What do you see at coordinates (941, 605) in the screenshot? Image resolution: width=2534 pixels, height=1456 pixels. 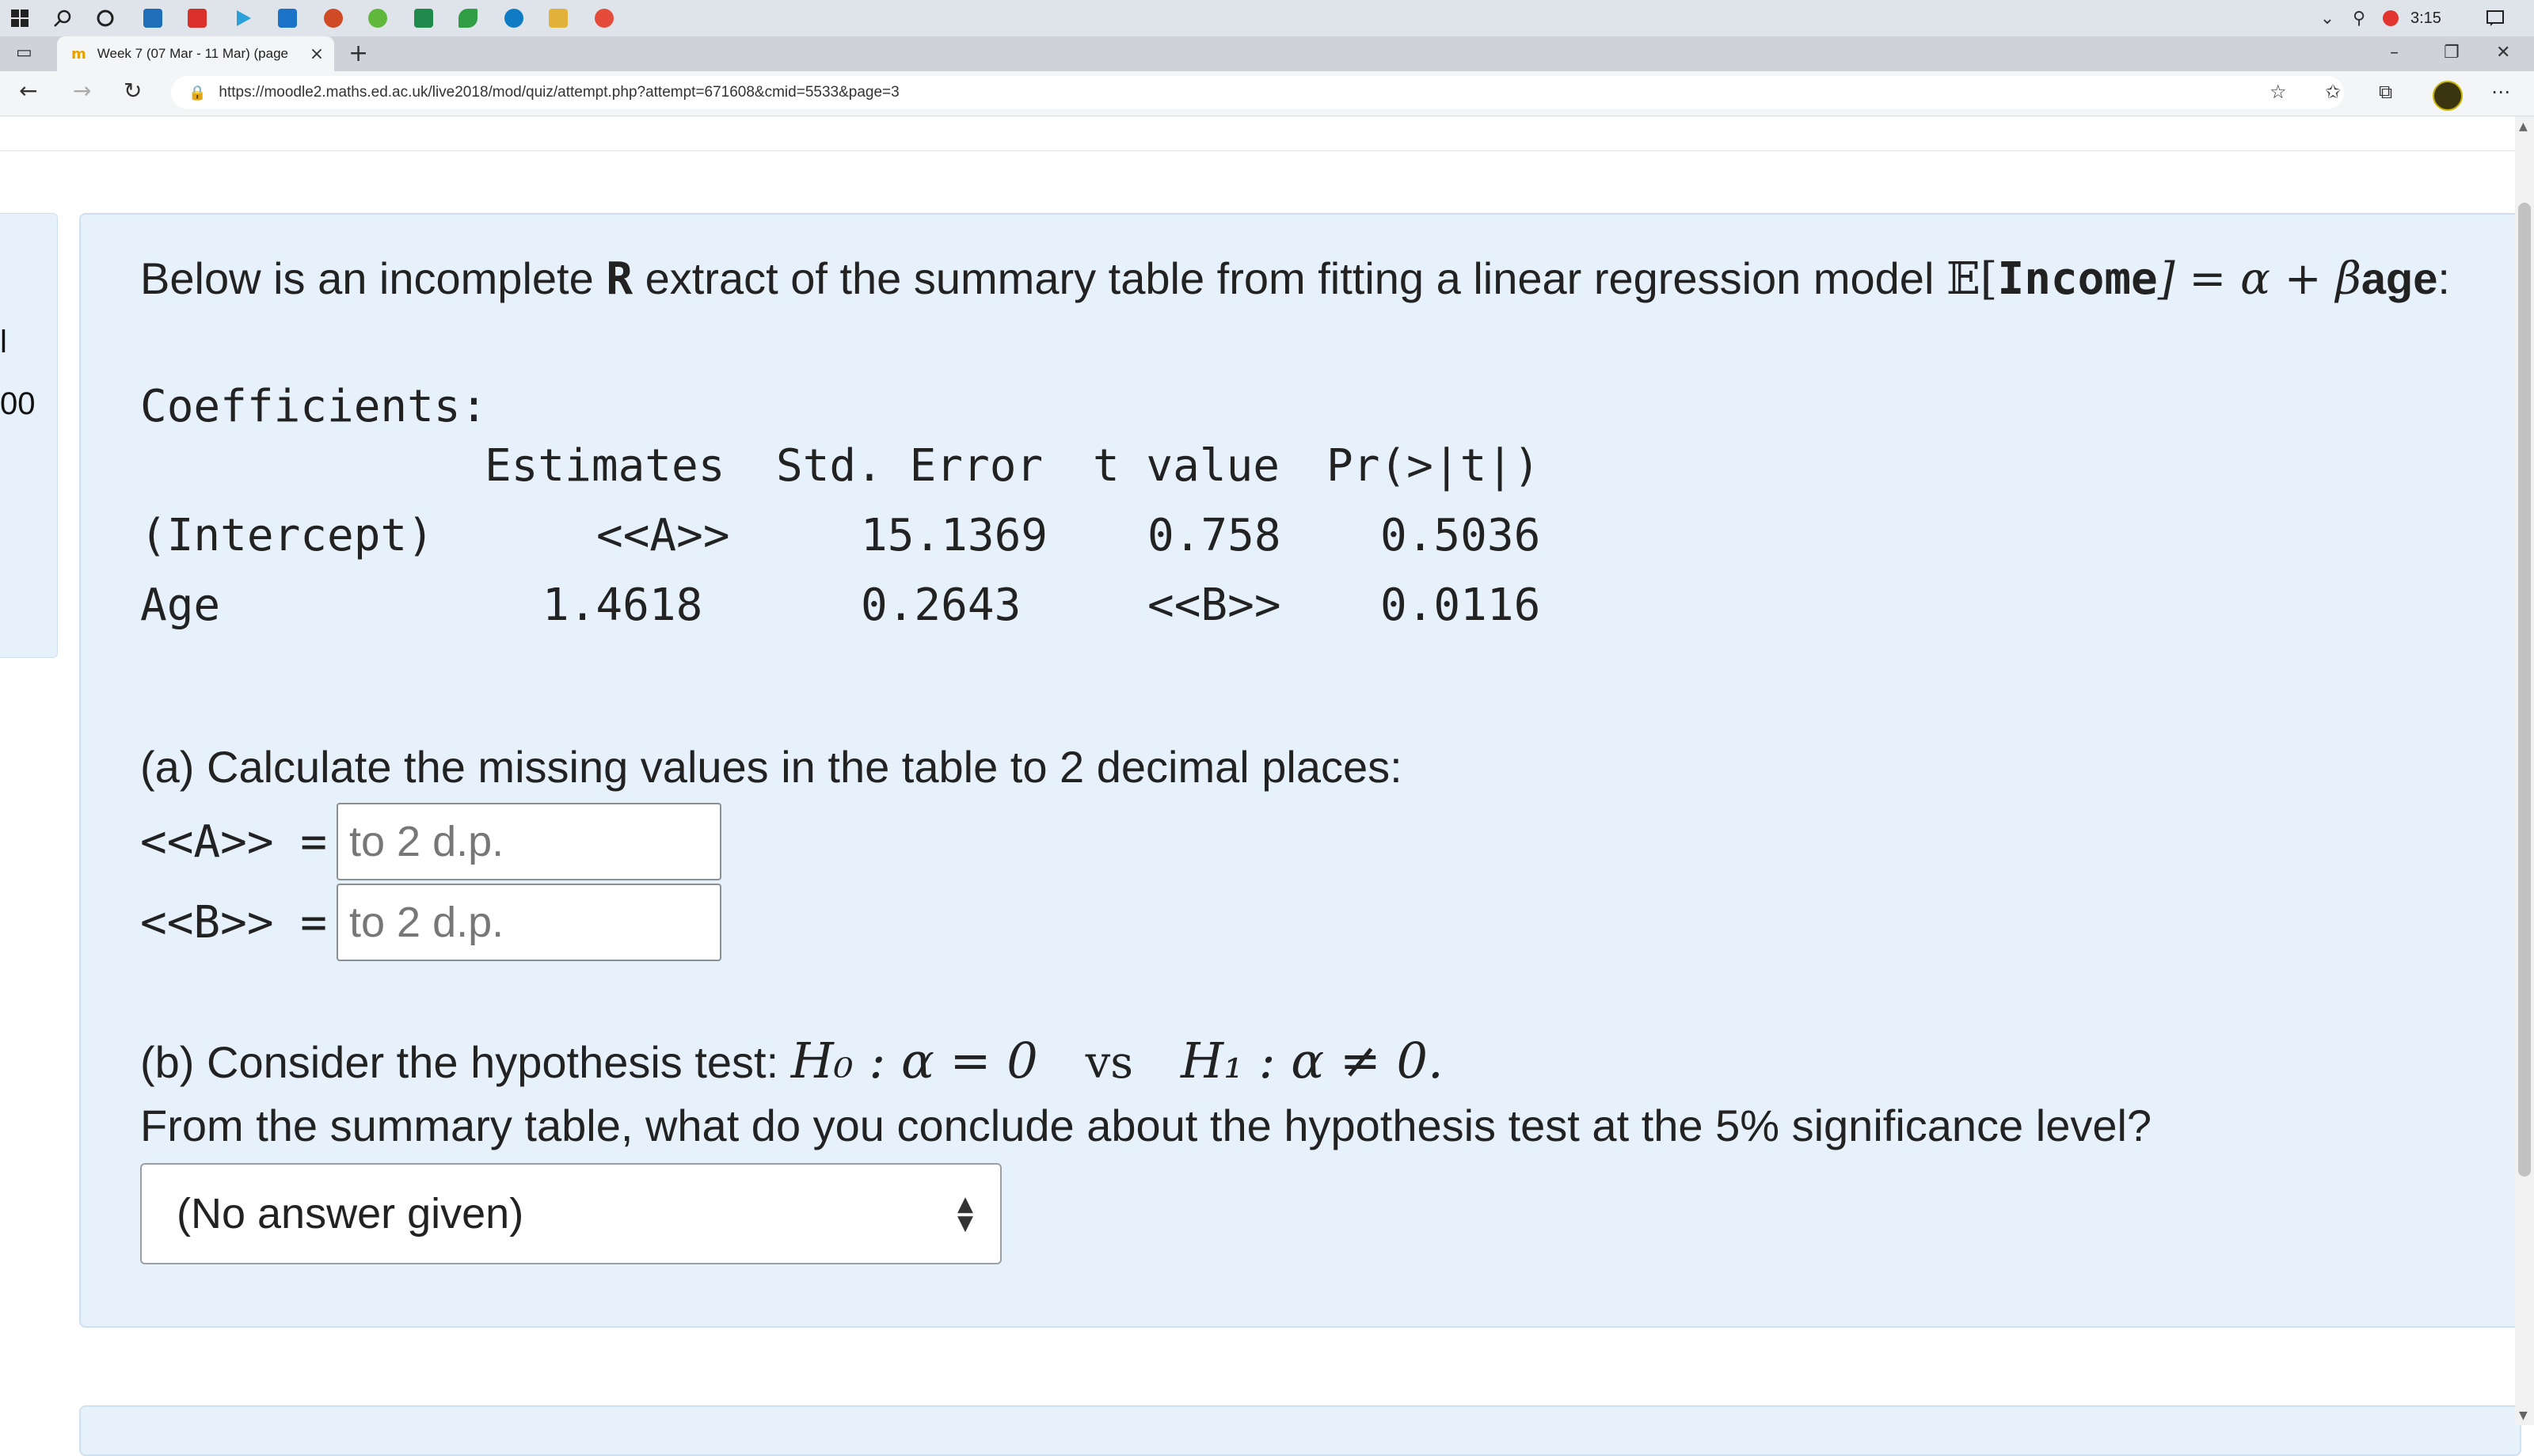 I see `cell-std-error: 0.2643` at bounding box center [941, 605].